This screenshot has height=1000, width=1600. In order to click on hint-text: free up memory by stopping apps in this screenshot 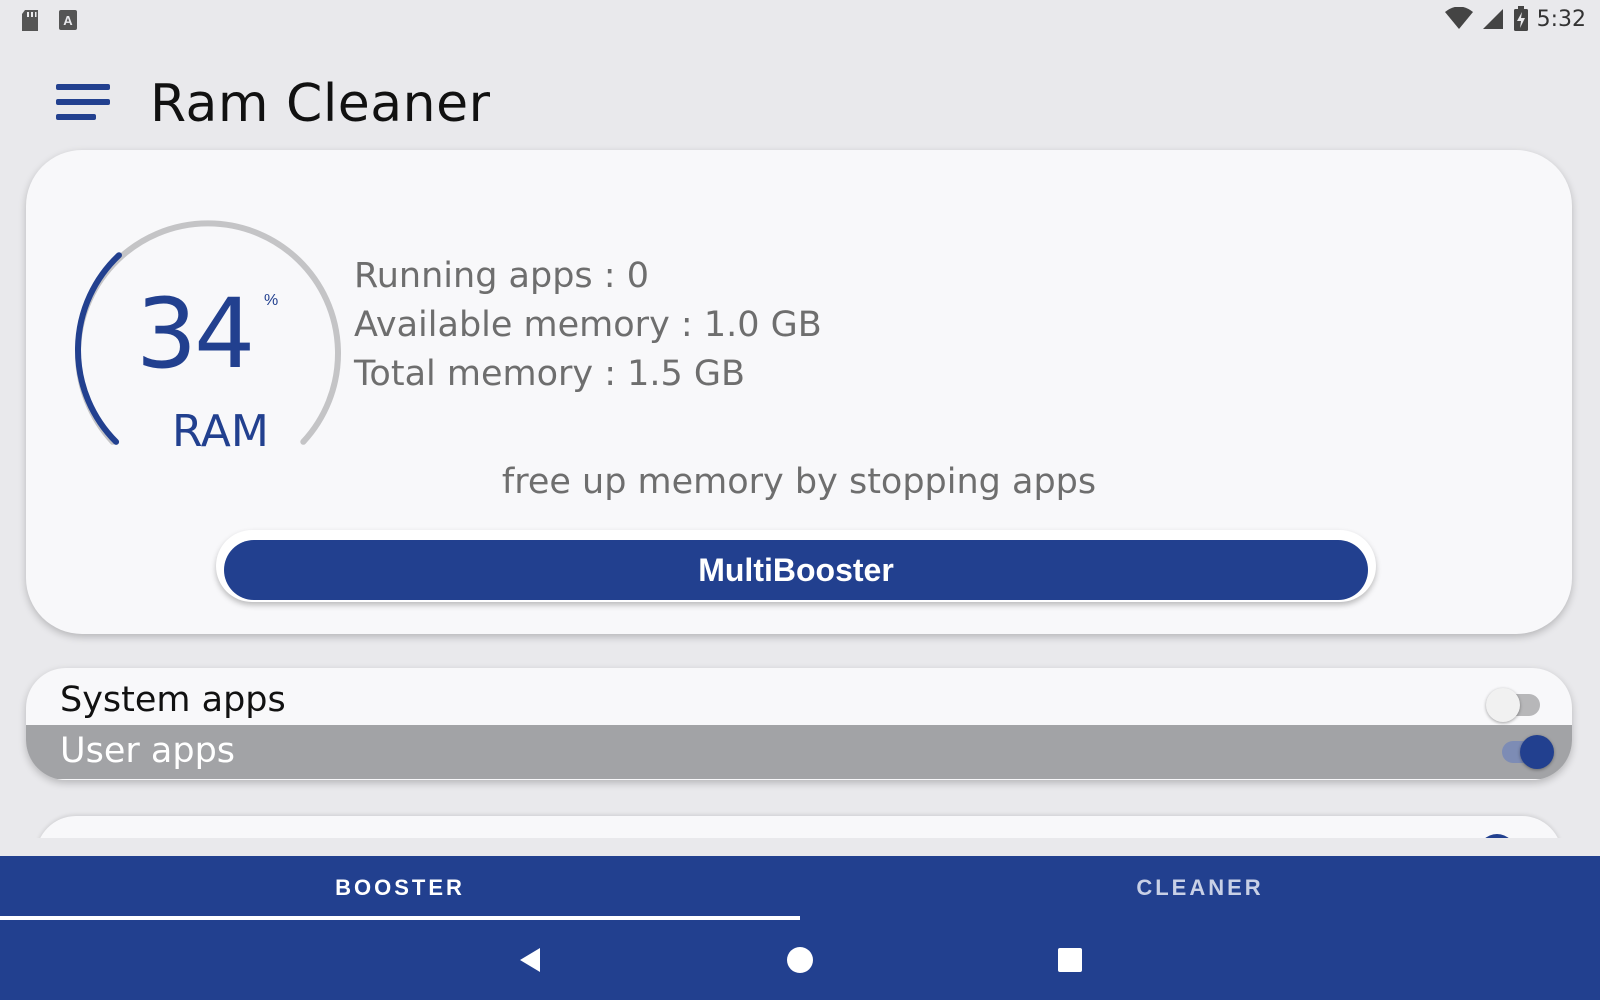, I will do `click(799, 482)`.